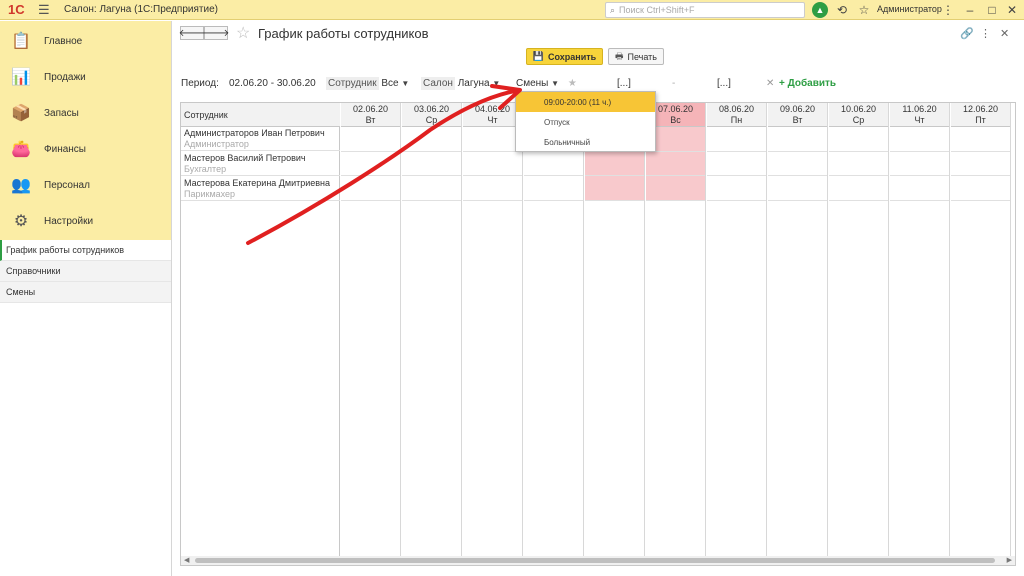 The width and height of the screenshot is (1024, 576). What do you see at coordinates (21, 41) in the screenshot?
I see `clipboard-icon: 📋` at bounding box center [21, 41].